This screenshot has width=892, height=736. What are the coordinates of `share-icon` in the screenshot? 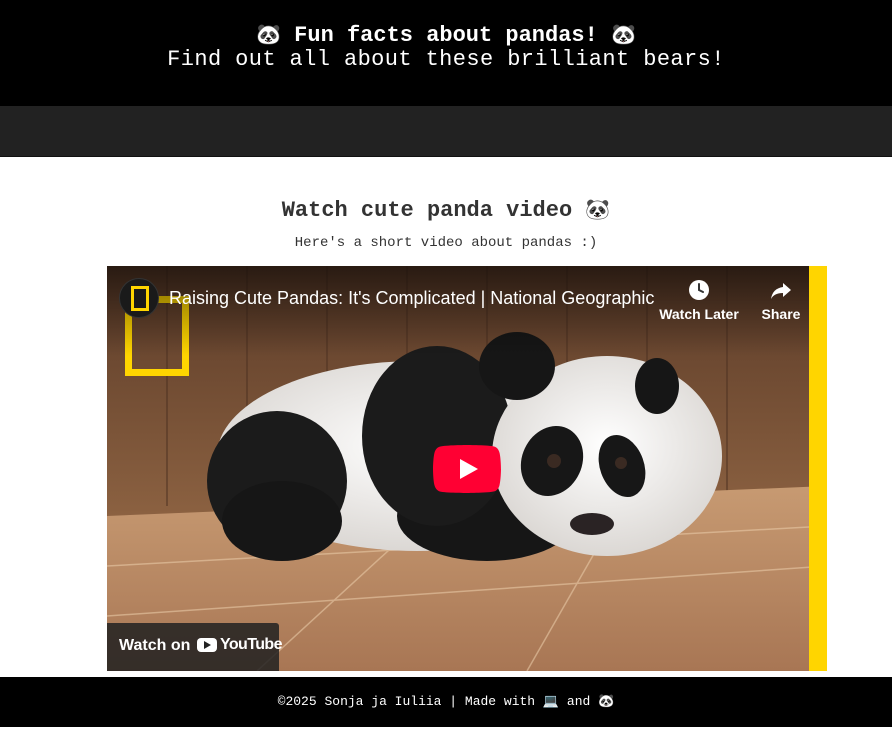 It's located at (781, 291).